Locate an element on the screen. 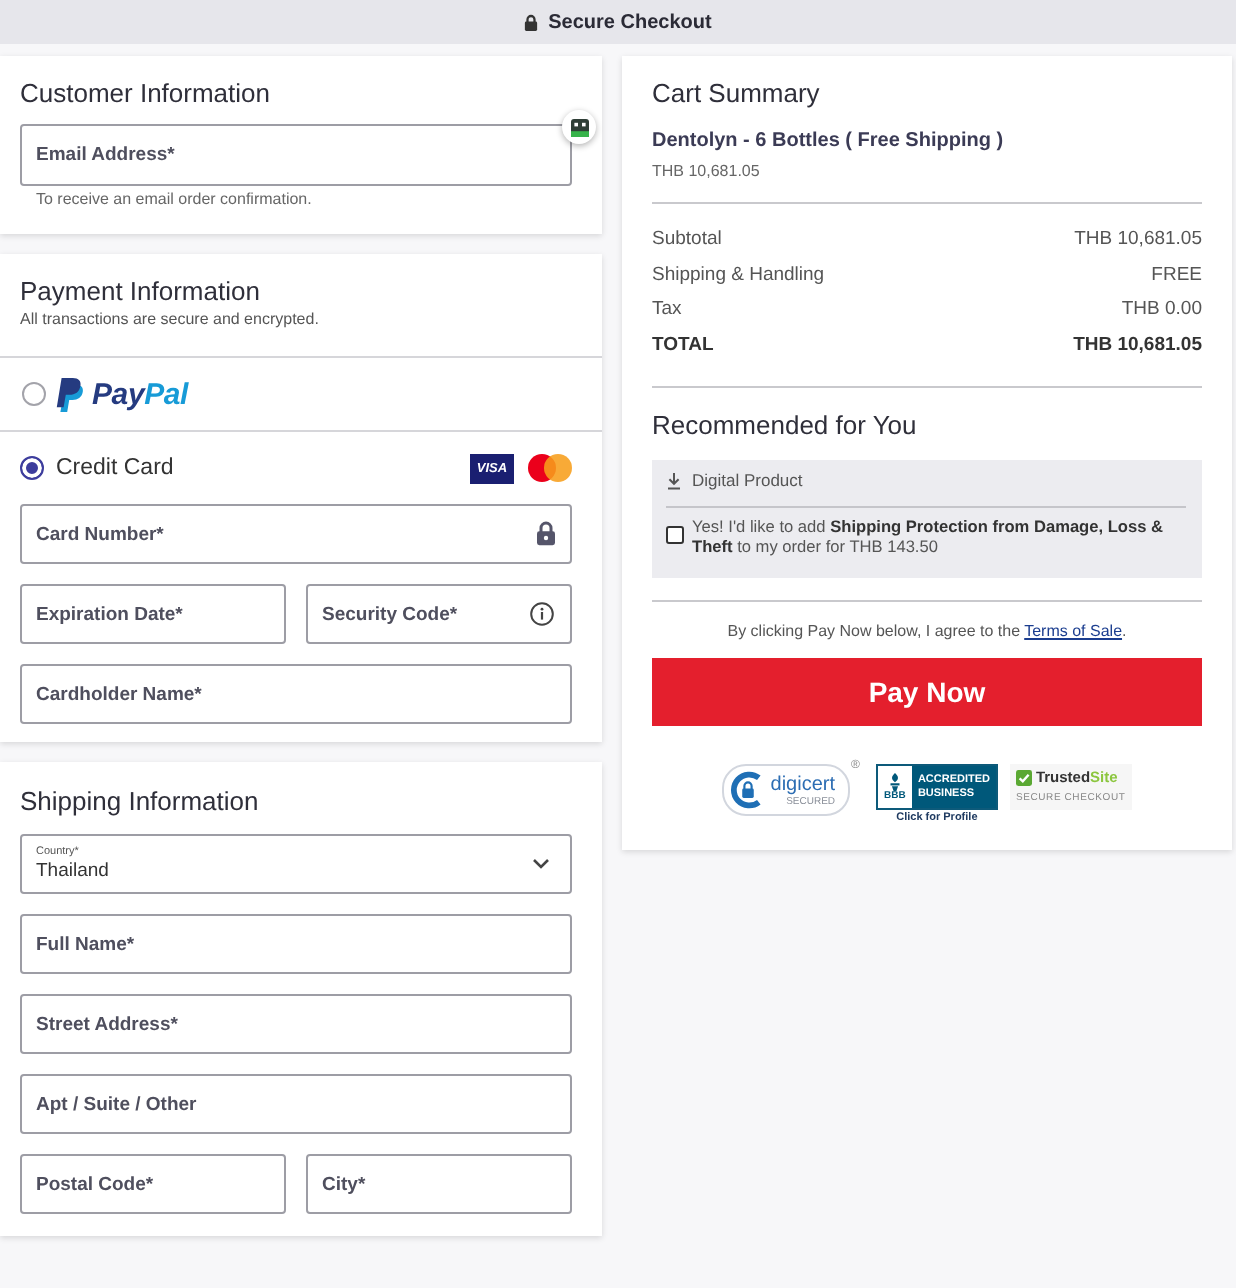  product-name: Dentolyn - 6 Bottles ( Free Shipping ) is located at coordinates (829, 142).